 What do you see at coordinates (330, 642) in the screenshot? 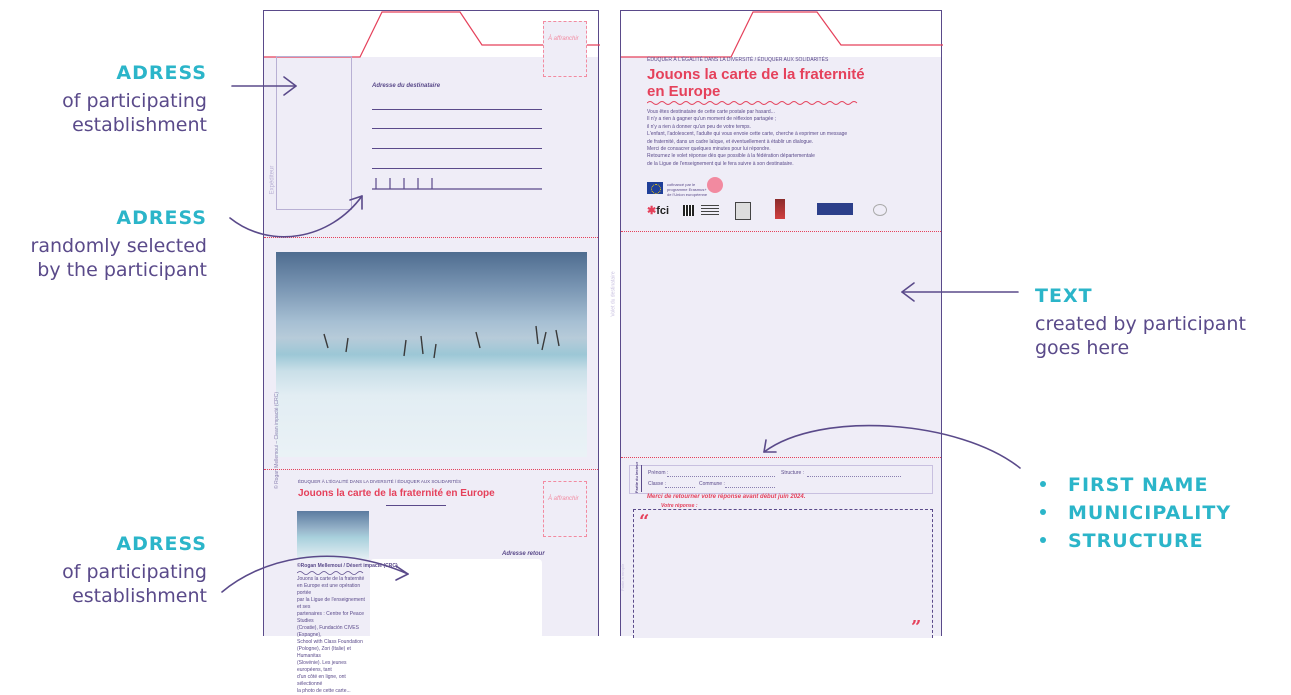
I see `small-text-line: School with Class Foundation` at bounding box center [330, 642].